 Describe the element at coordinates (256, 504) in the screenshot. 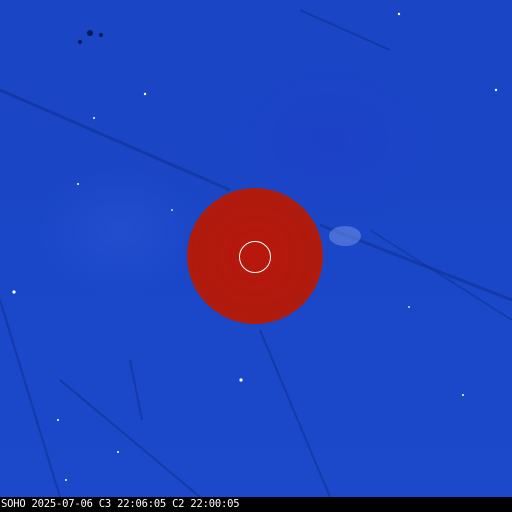

I see `image-caption: SOHO 2025-07-06 C3 22:06:05 C2 22:00:05` at that location.